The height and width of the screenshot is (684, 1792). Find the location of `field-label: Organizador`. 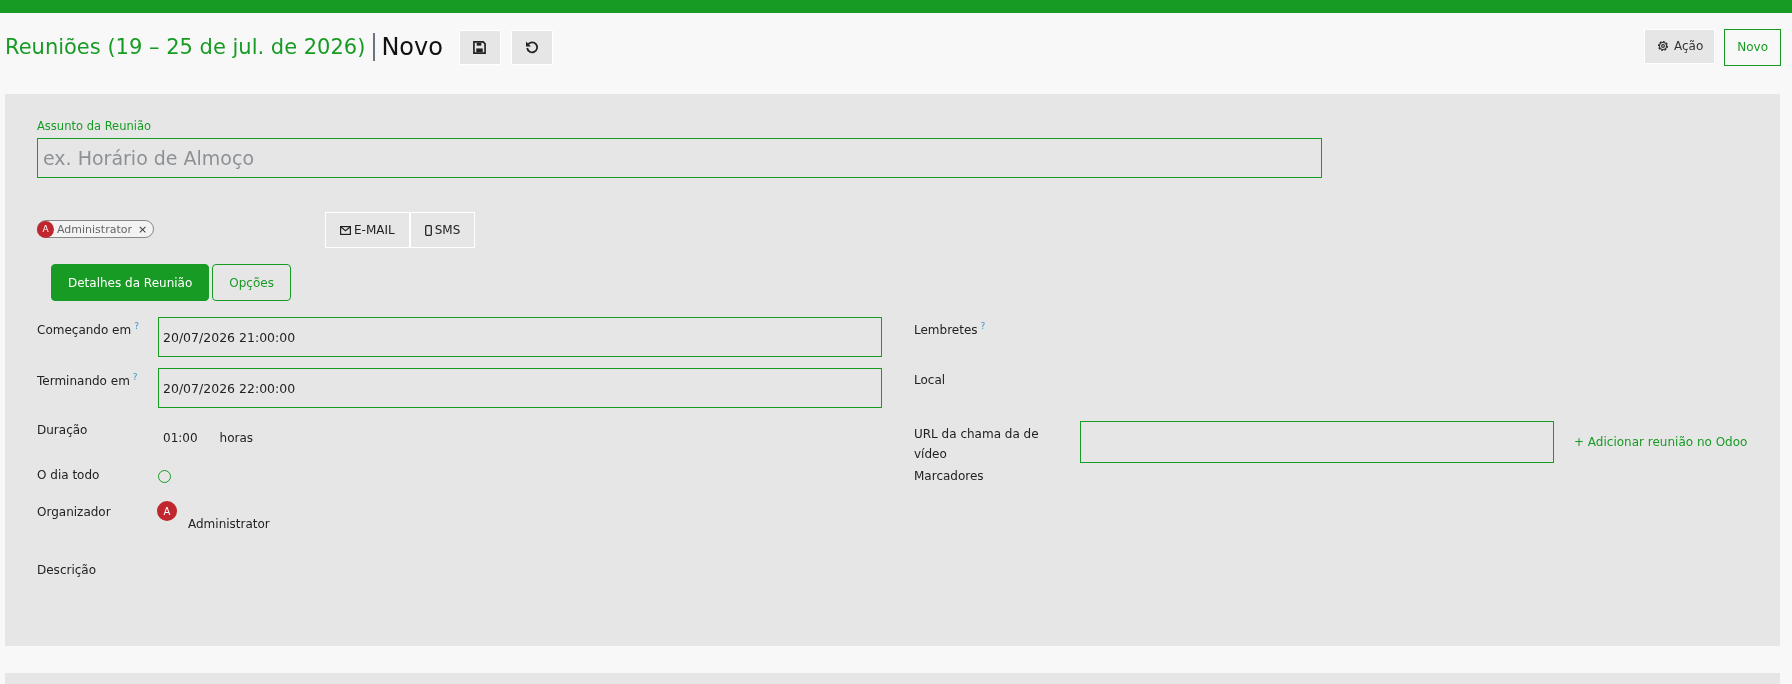

field-label: Organizador is located at coordinates (74, 512).